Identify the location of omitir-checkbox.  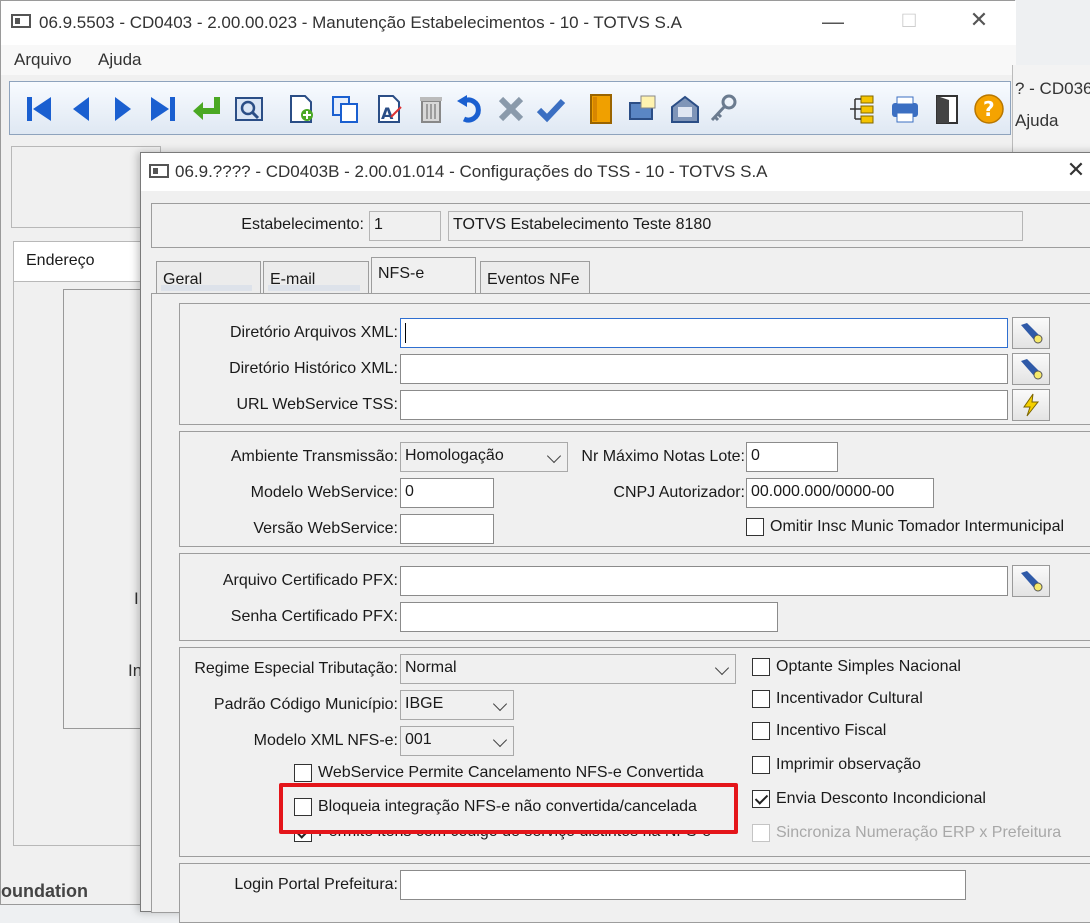
(755, 527).